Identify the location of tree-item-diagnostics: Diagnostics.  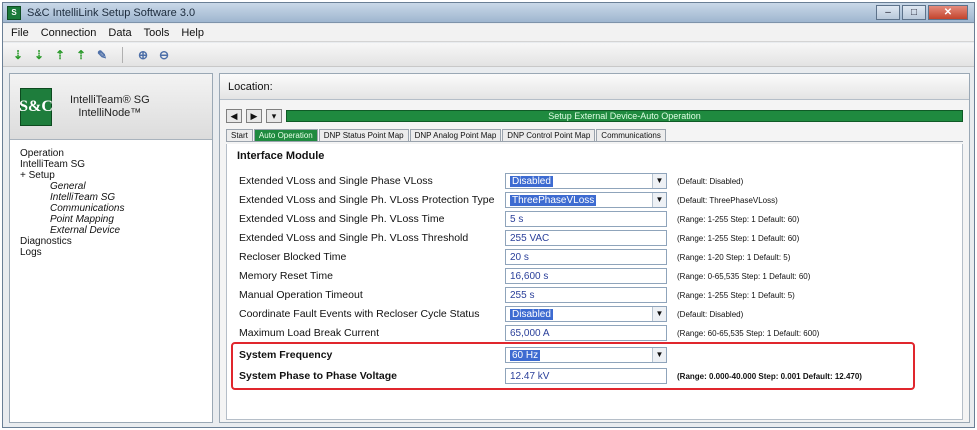
(116, 241).